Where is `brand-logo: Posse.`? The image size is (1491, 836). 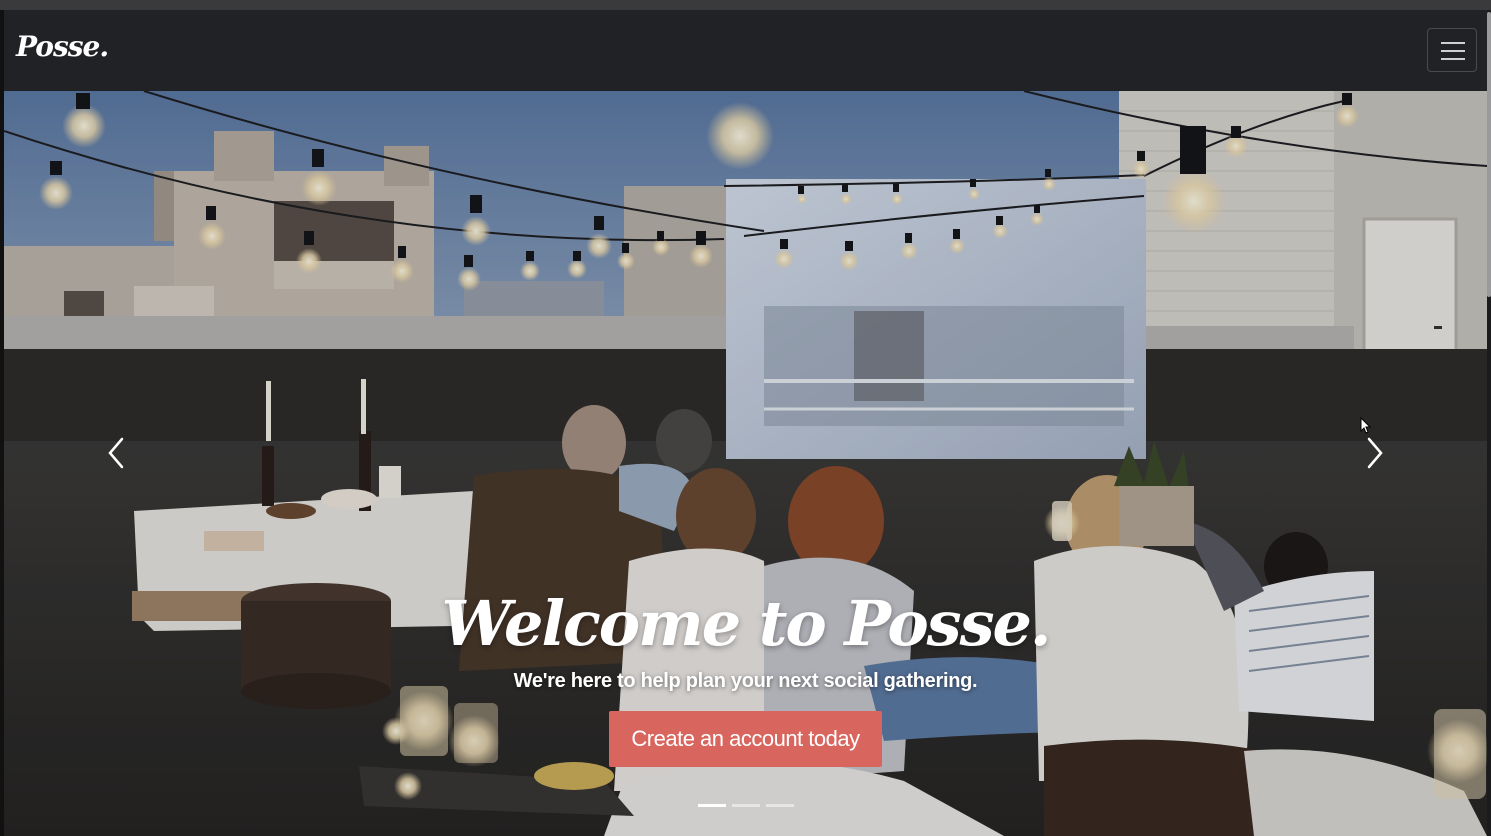 brand-logo: Posse. is located at coordinates (62, 46).